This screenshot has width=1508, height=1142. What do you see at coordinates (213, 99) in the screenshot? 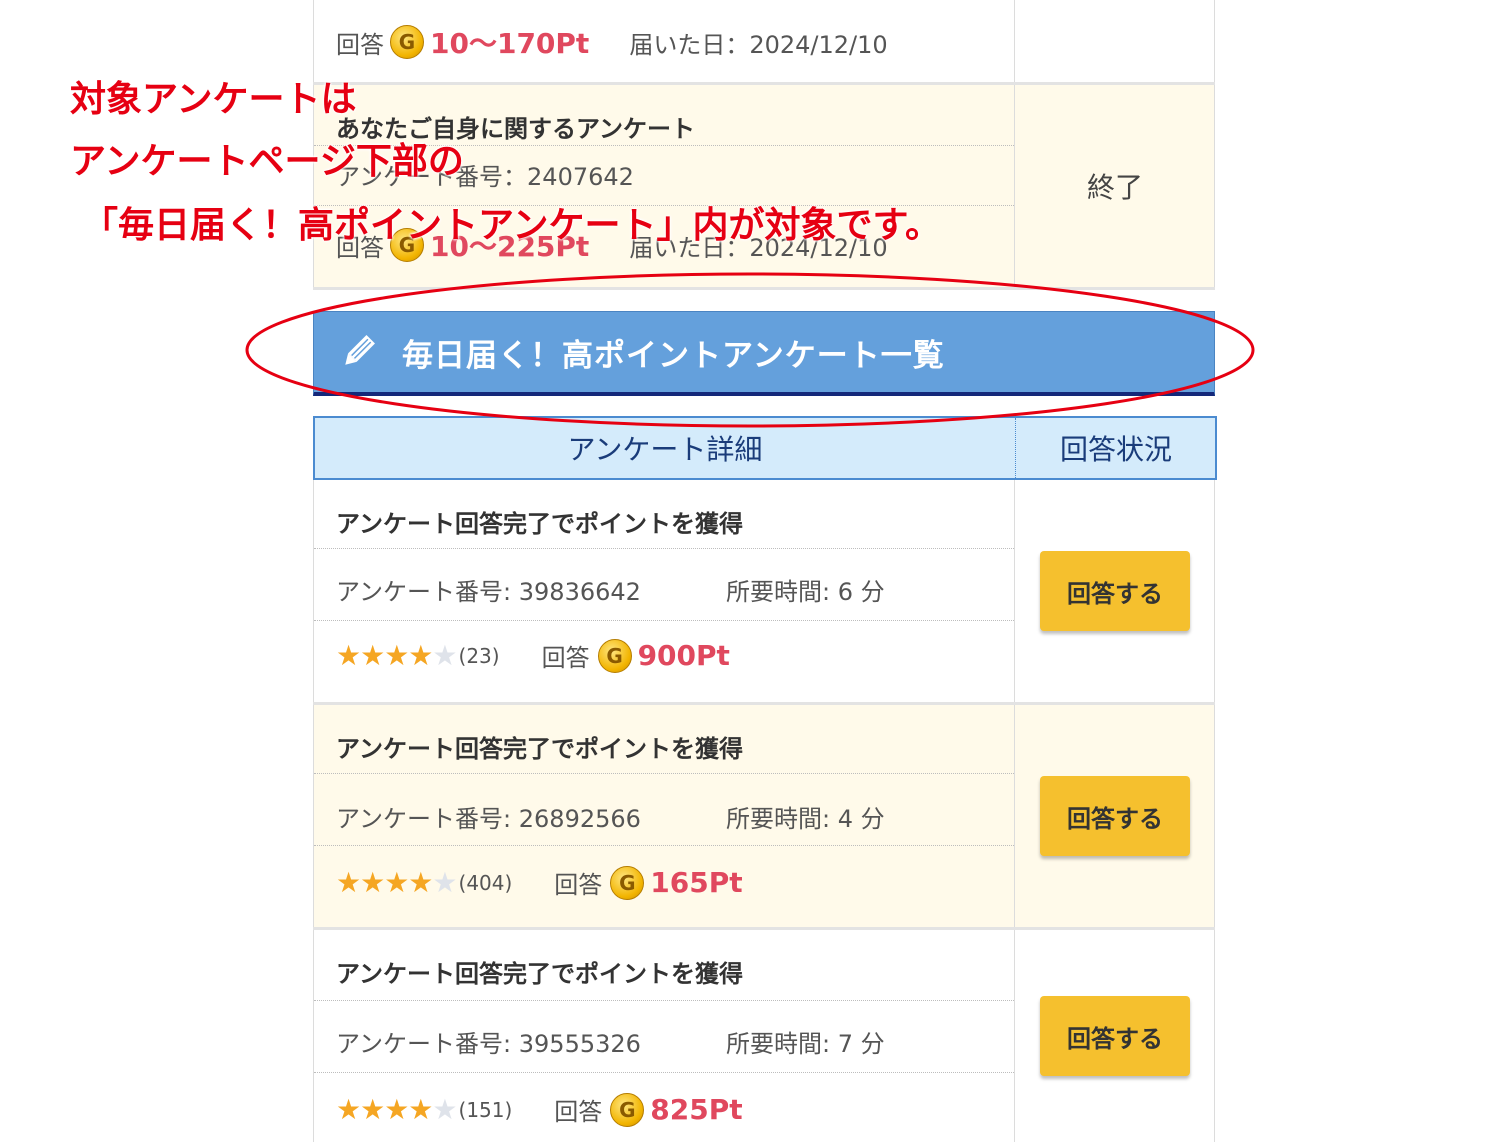
I see `annotation-line-1: 対象アンケートは` at bounding box center [213, 99].